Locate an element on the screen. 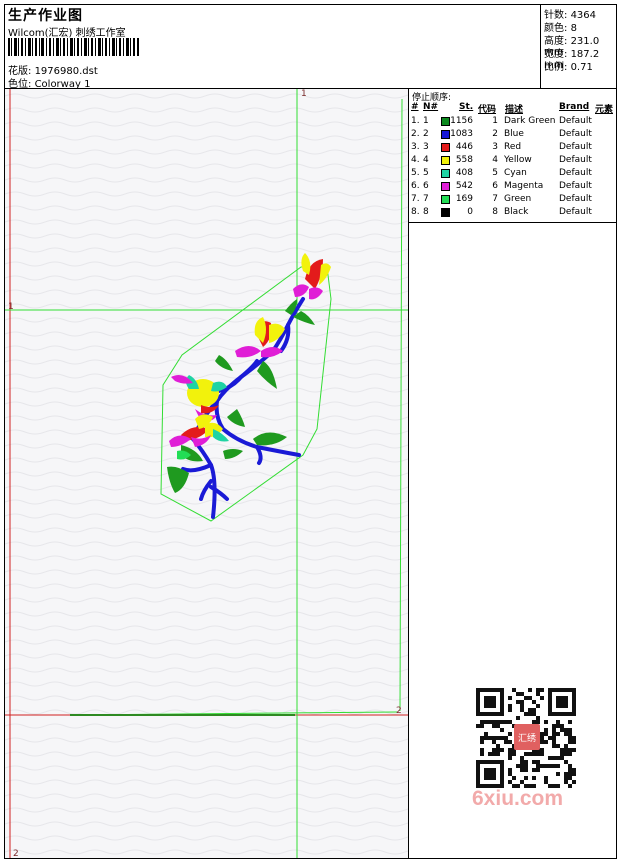  stop-row: 7. 7 169 7 Green Default is located at coordinates (512, 200).